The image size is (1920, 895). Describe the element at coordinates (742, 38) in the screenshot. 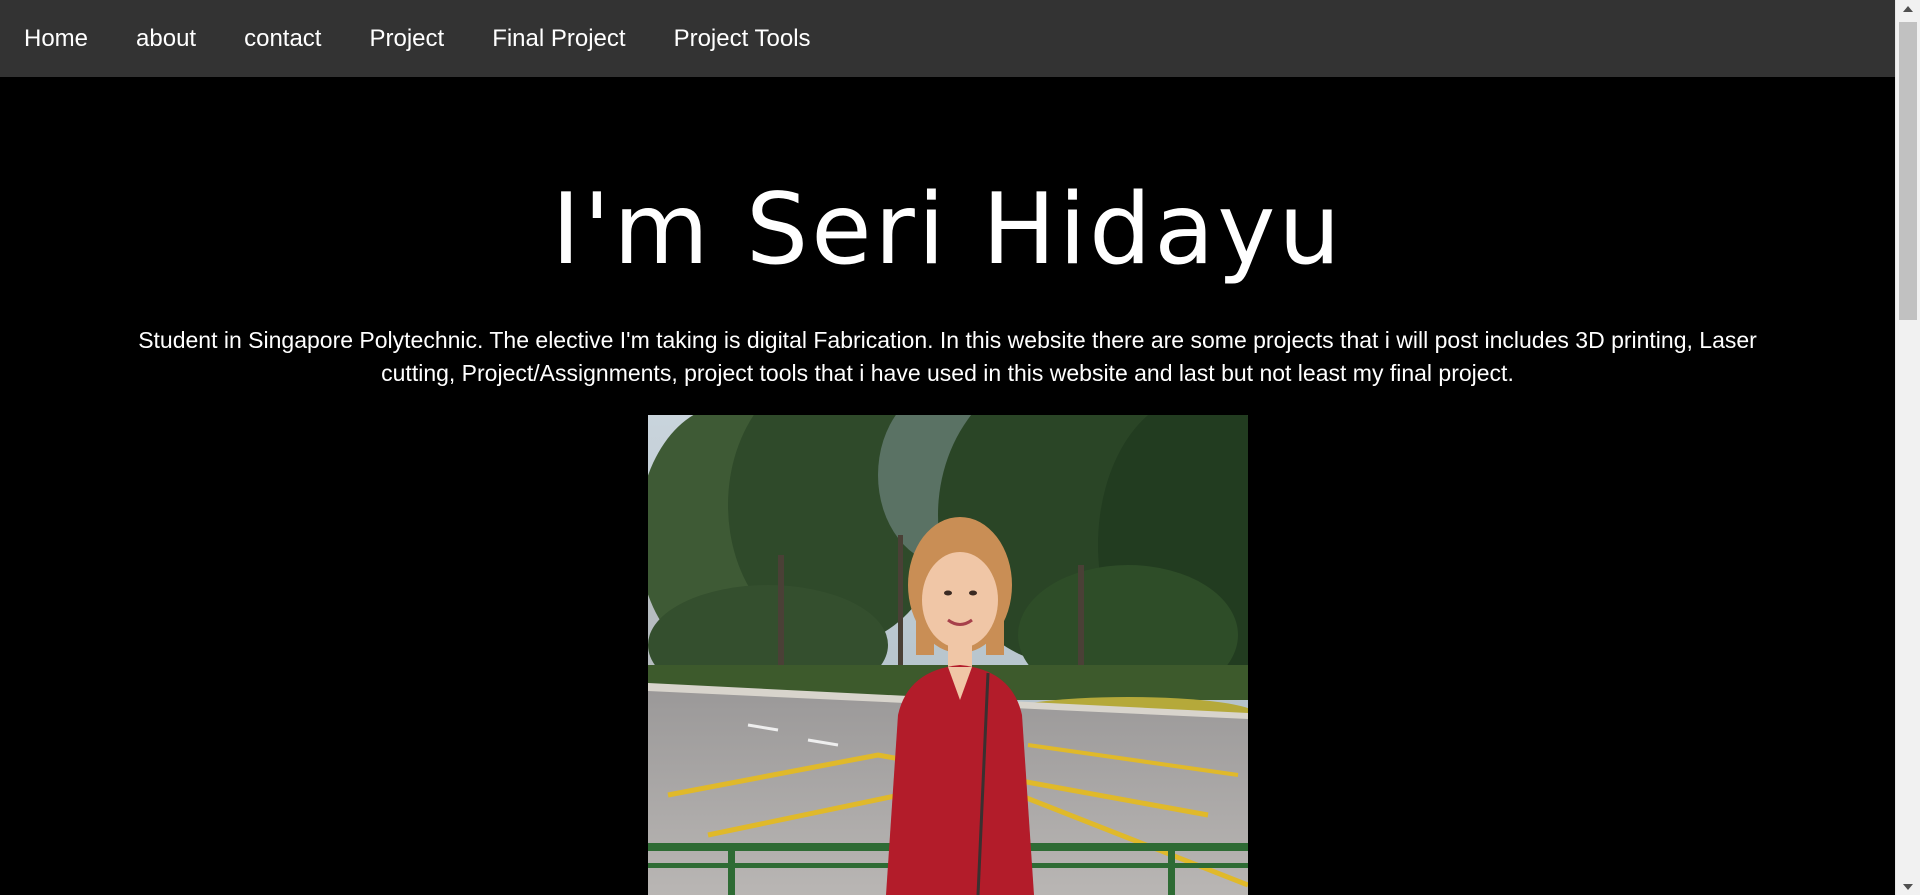

I see `nav-link-project-tools: Project Tools` at that location.